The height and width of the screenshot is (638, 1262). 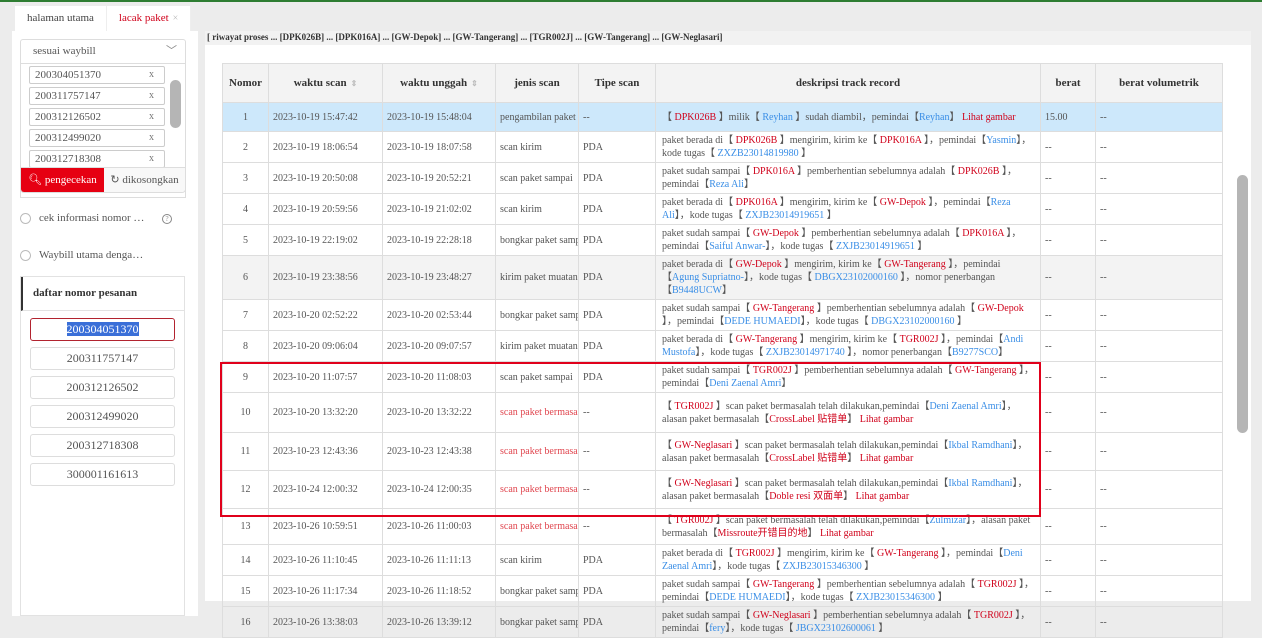 I want to click on waybill-input: 200312718308 x, so click(x=97, y=159).